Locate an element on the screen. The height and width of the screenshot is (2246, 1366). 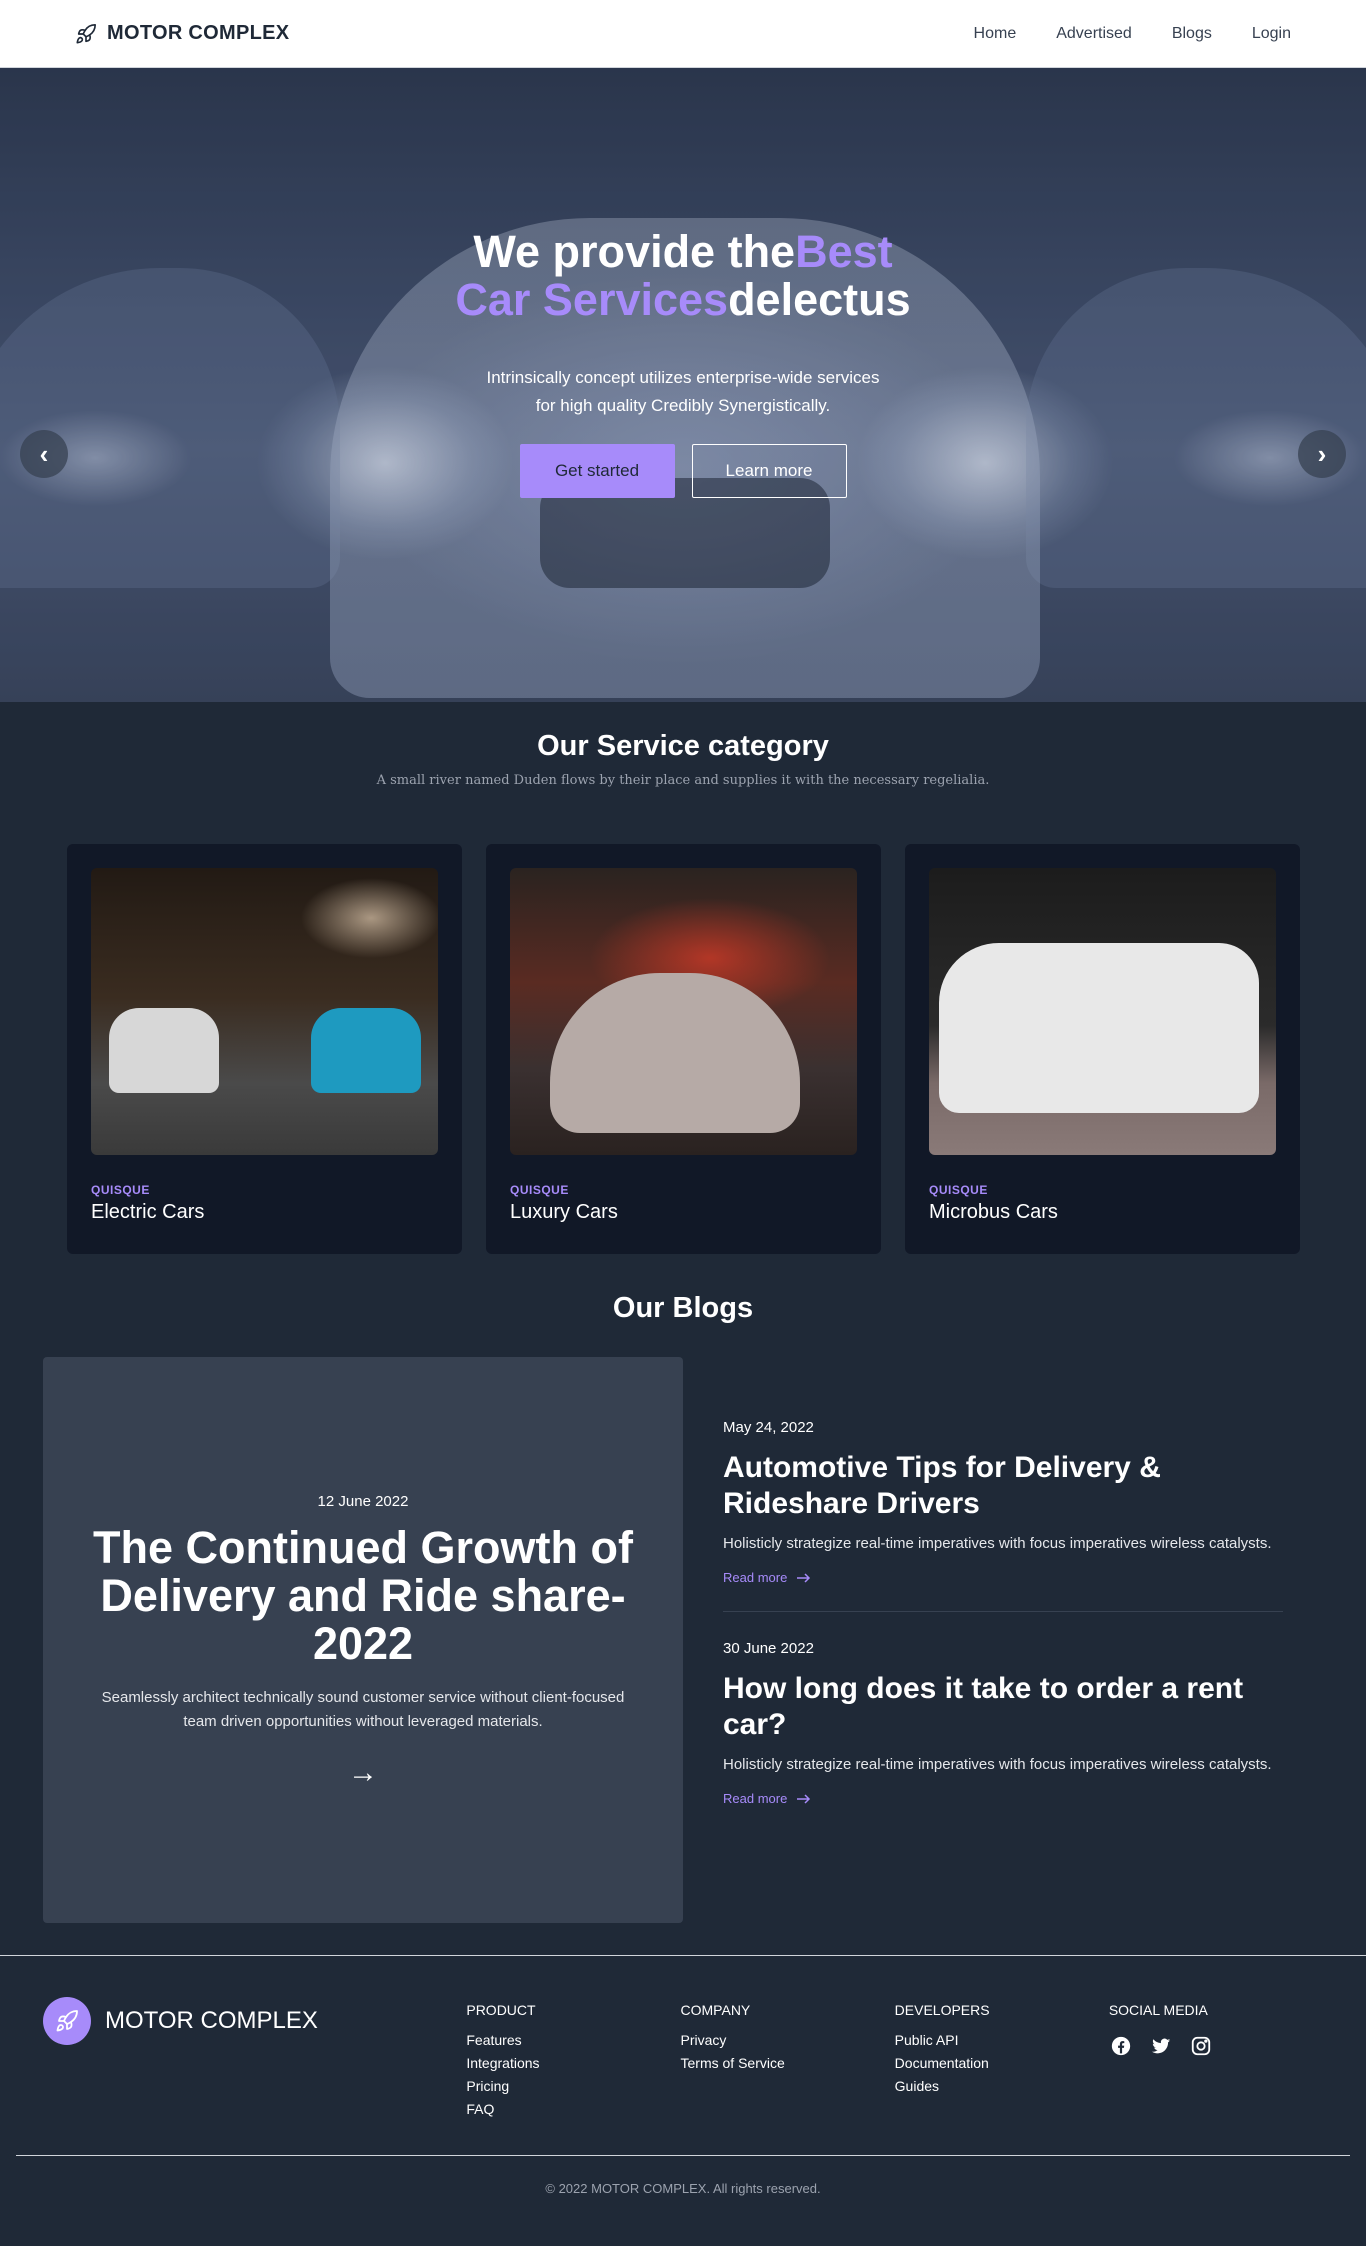
brand-logo: MOTOR COMPLEX is located at coordinates (182, 33).